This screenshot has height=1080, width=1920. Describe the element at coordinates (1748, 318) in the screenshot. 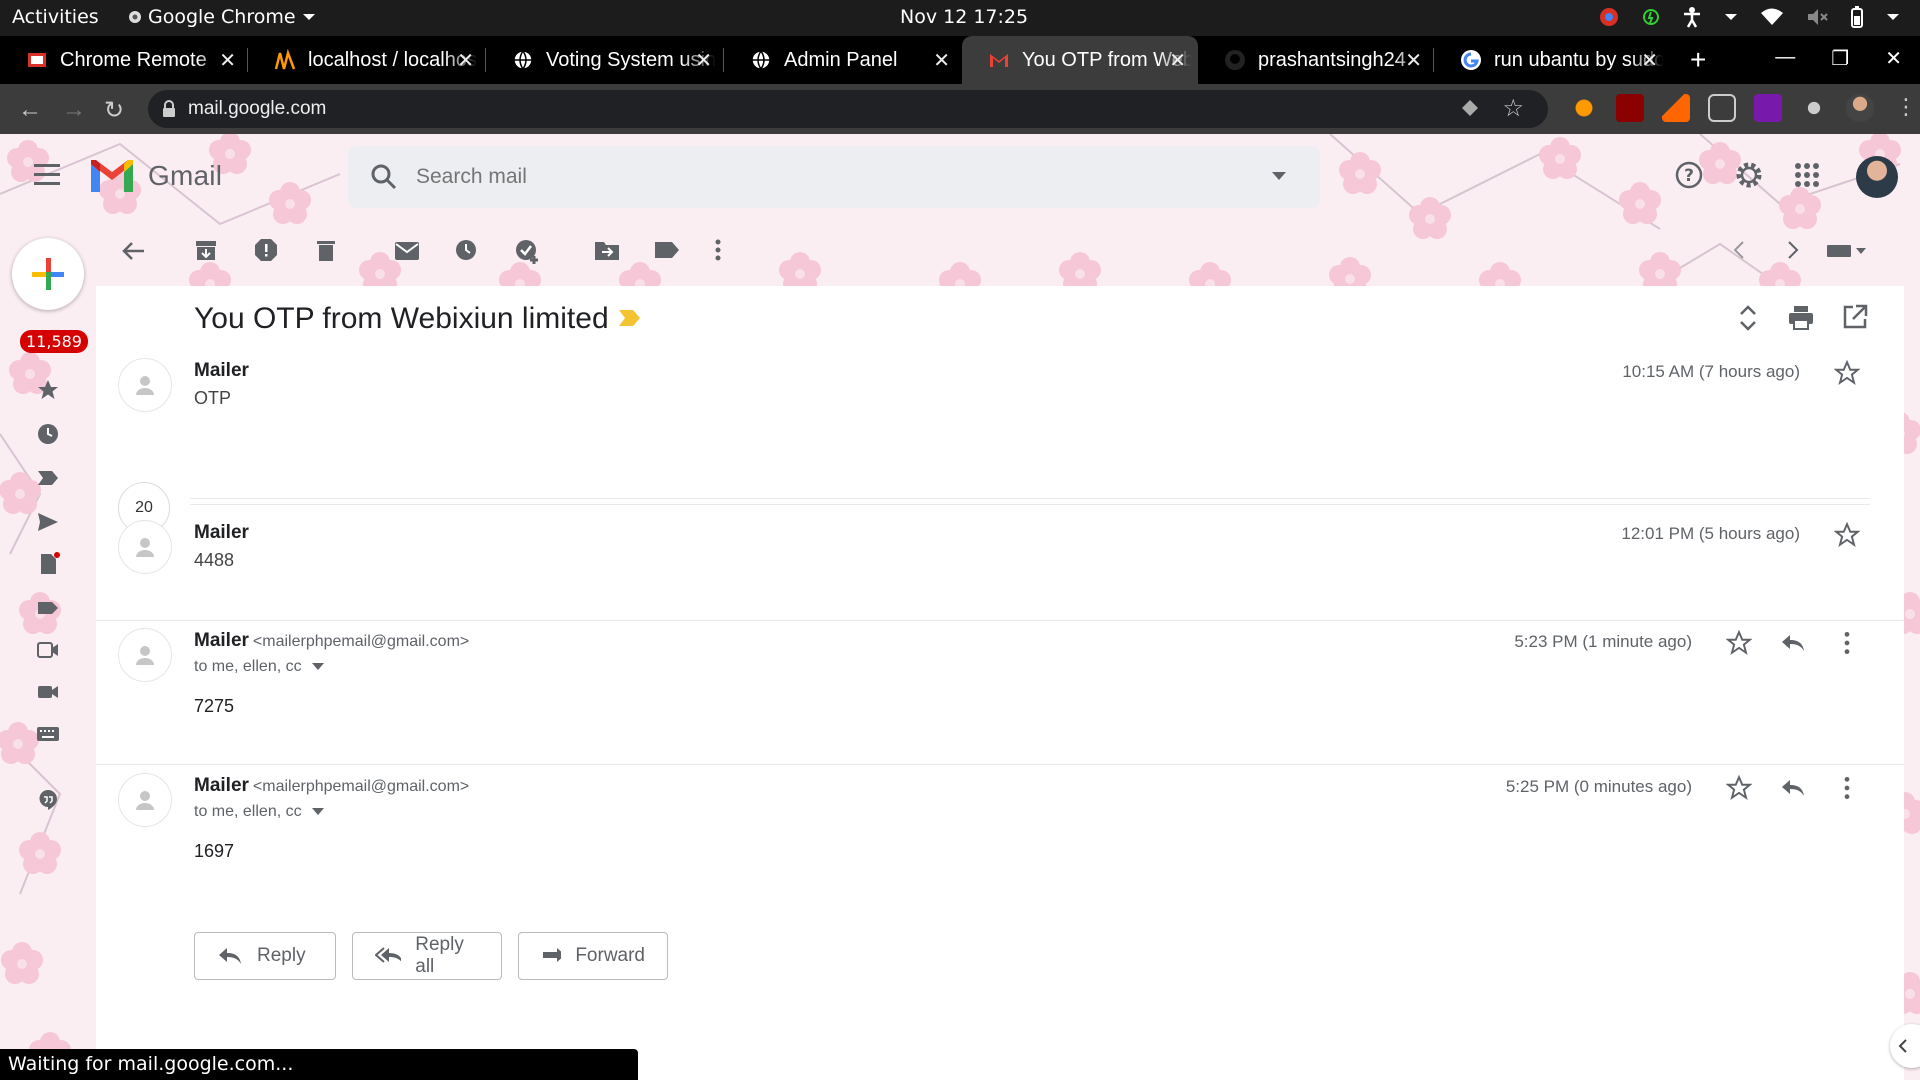

I see `expand-all-icon` at that location.